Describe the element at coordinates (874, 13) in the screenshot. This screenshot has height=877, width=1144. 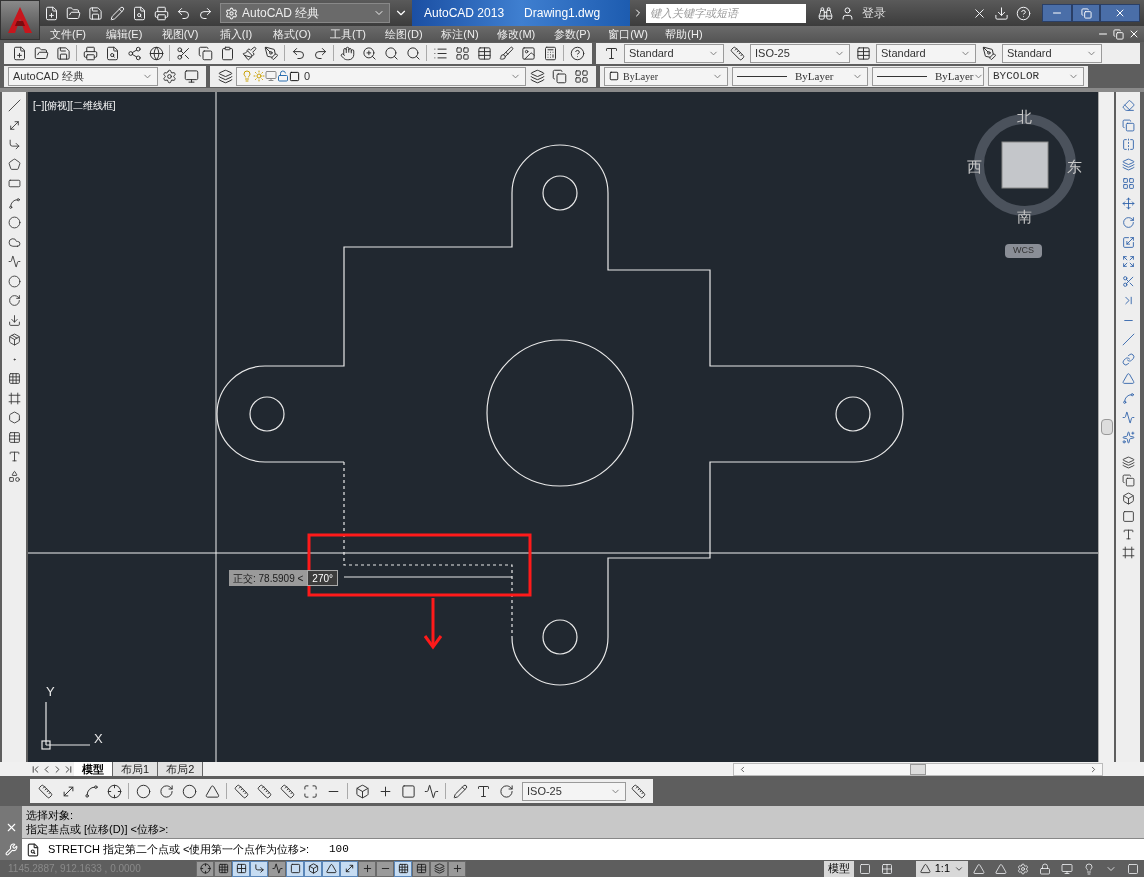
I see `login-link: 登录` at that location.